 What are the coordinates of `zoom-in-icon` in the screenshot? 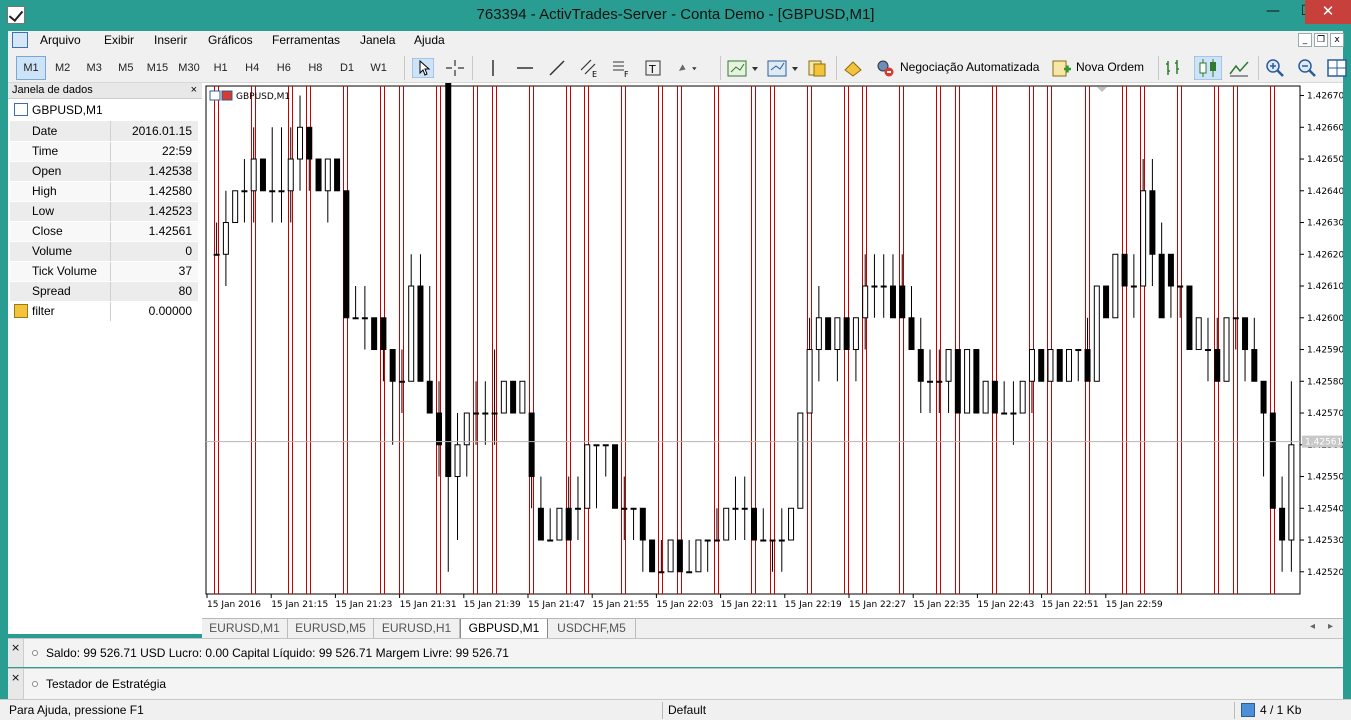 It's located at (1275, 68).